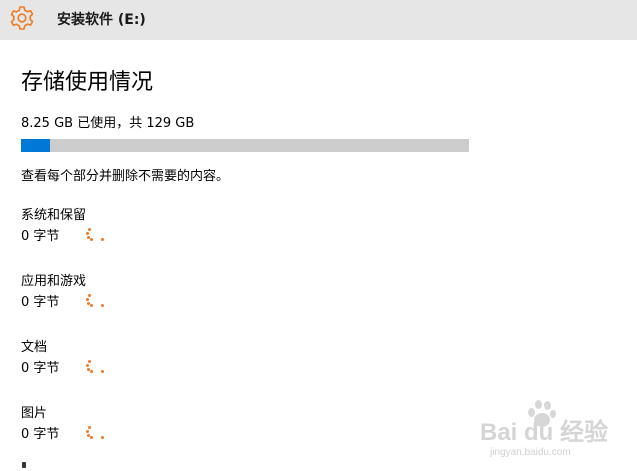 This screenshot has width=637, height=471. Describe the element at coordinates (87, 82) in the screenshot. I see `page-title: 存储使用情况` at that location.